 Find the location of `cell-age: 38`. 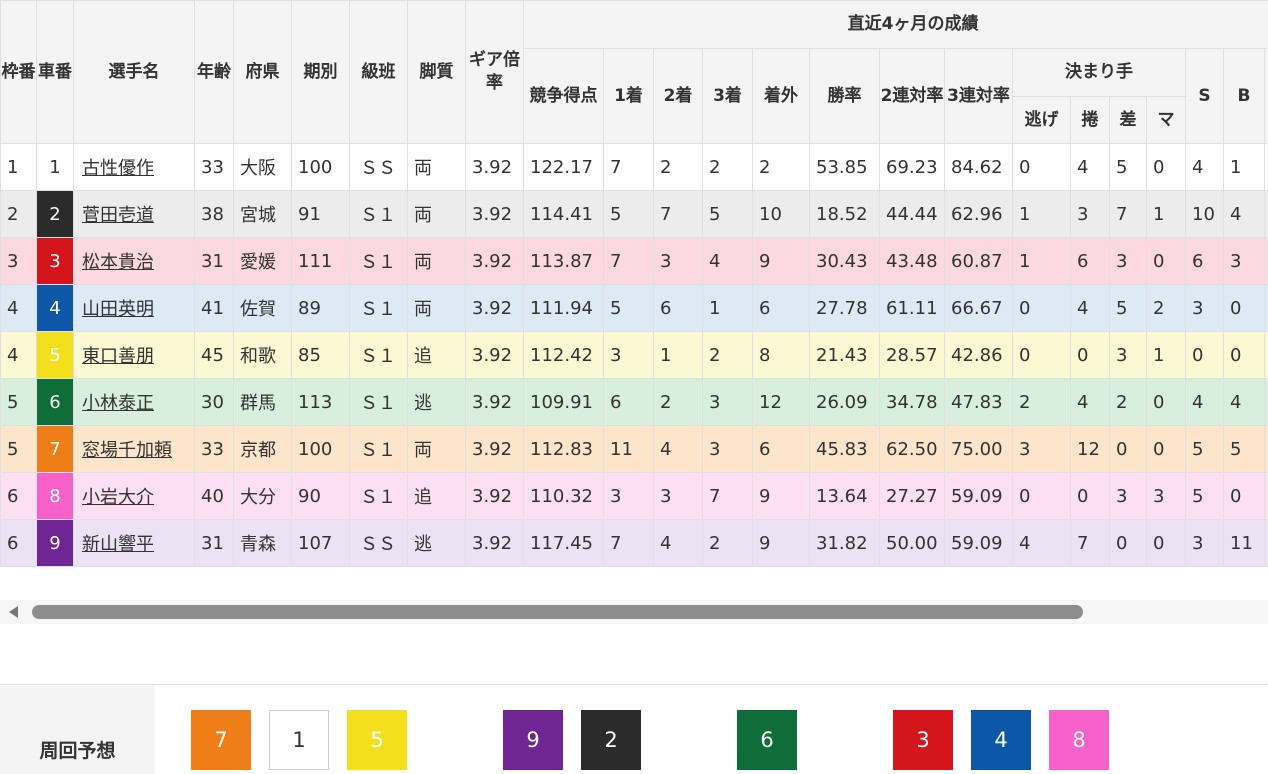

cell-age: 38 is located at coordinates (214, 214).